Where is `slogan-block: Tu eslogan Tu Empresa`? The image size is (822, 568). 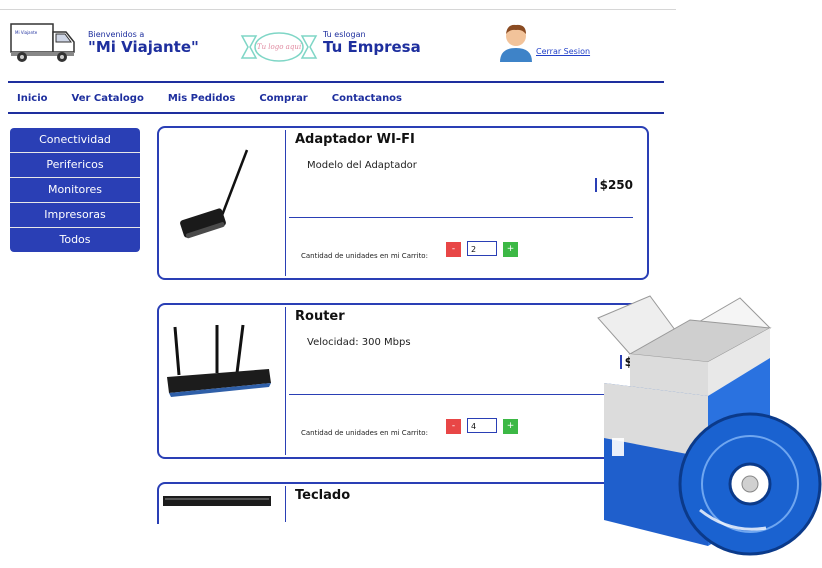
slogan-block: Tu eslogan Tu Empresa is located at coordinates (372, 43).